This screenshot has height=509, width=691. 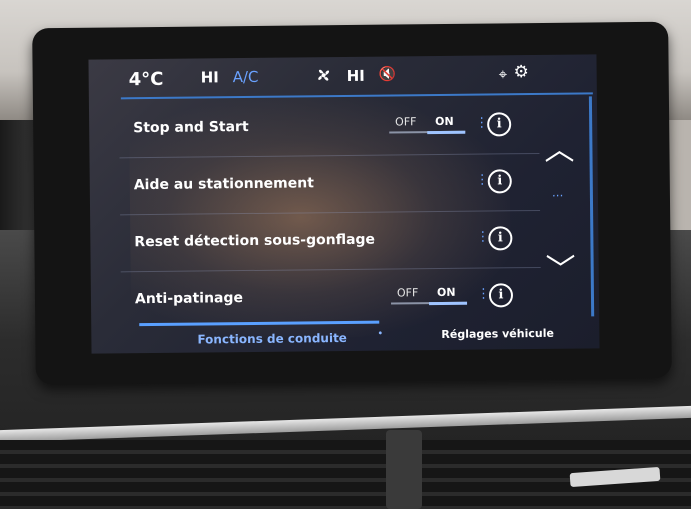 I want to click on setting-aide-stationnement: Aide au stationnement ⋮ i, so click(x=330, y=184).